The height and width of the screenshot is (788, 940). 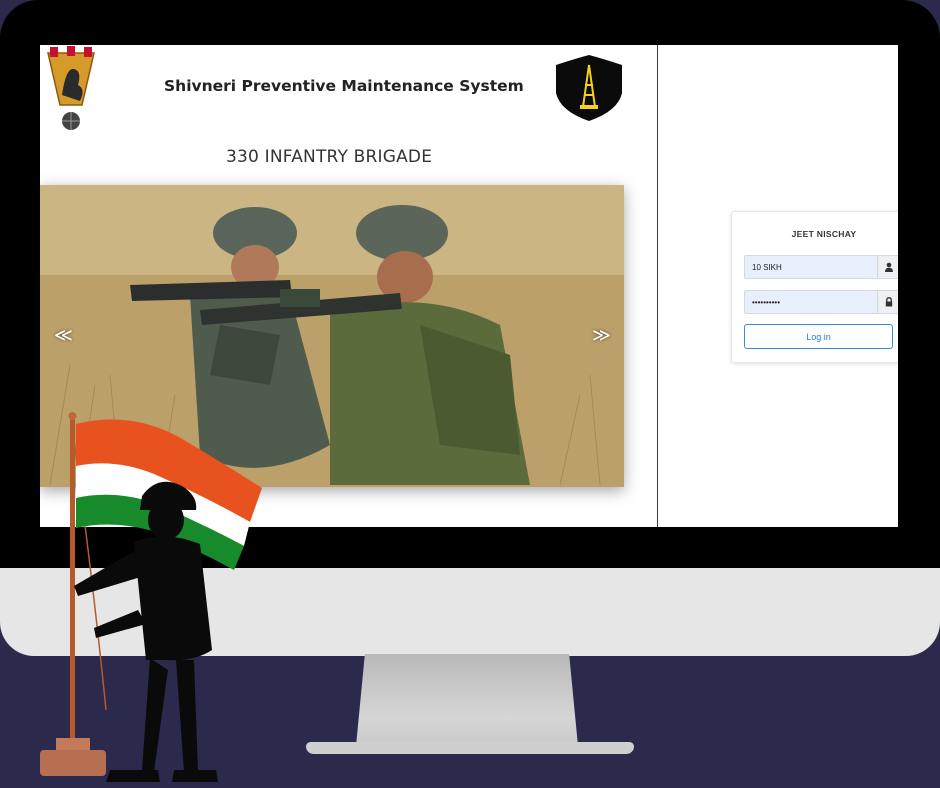 What do you see at coordinates (887, 302) in the screenshot?
I see `lock-icon` at bounding box center [887, 302].